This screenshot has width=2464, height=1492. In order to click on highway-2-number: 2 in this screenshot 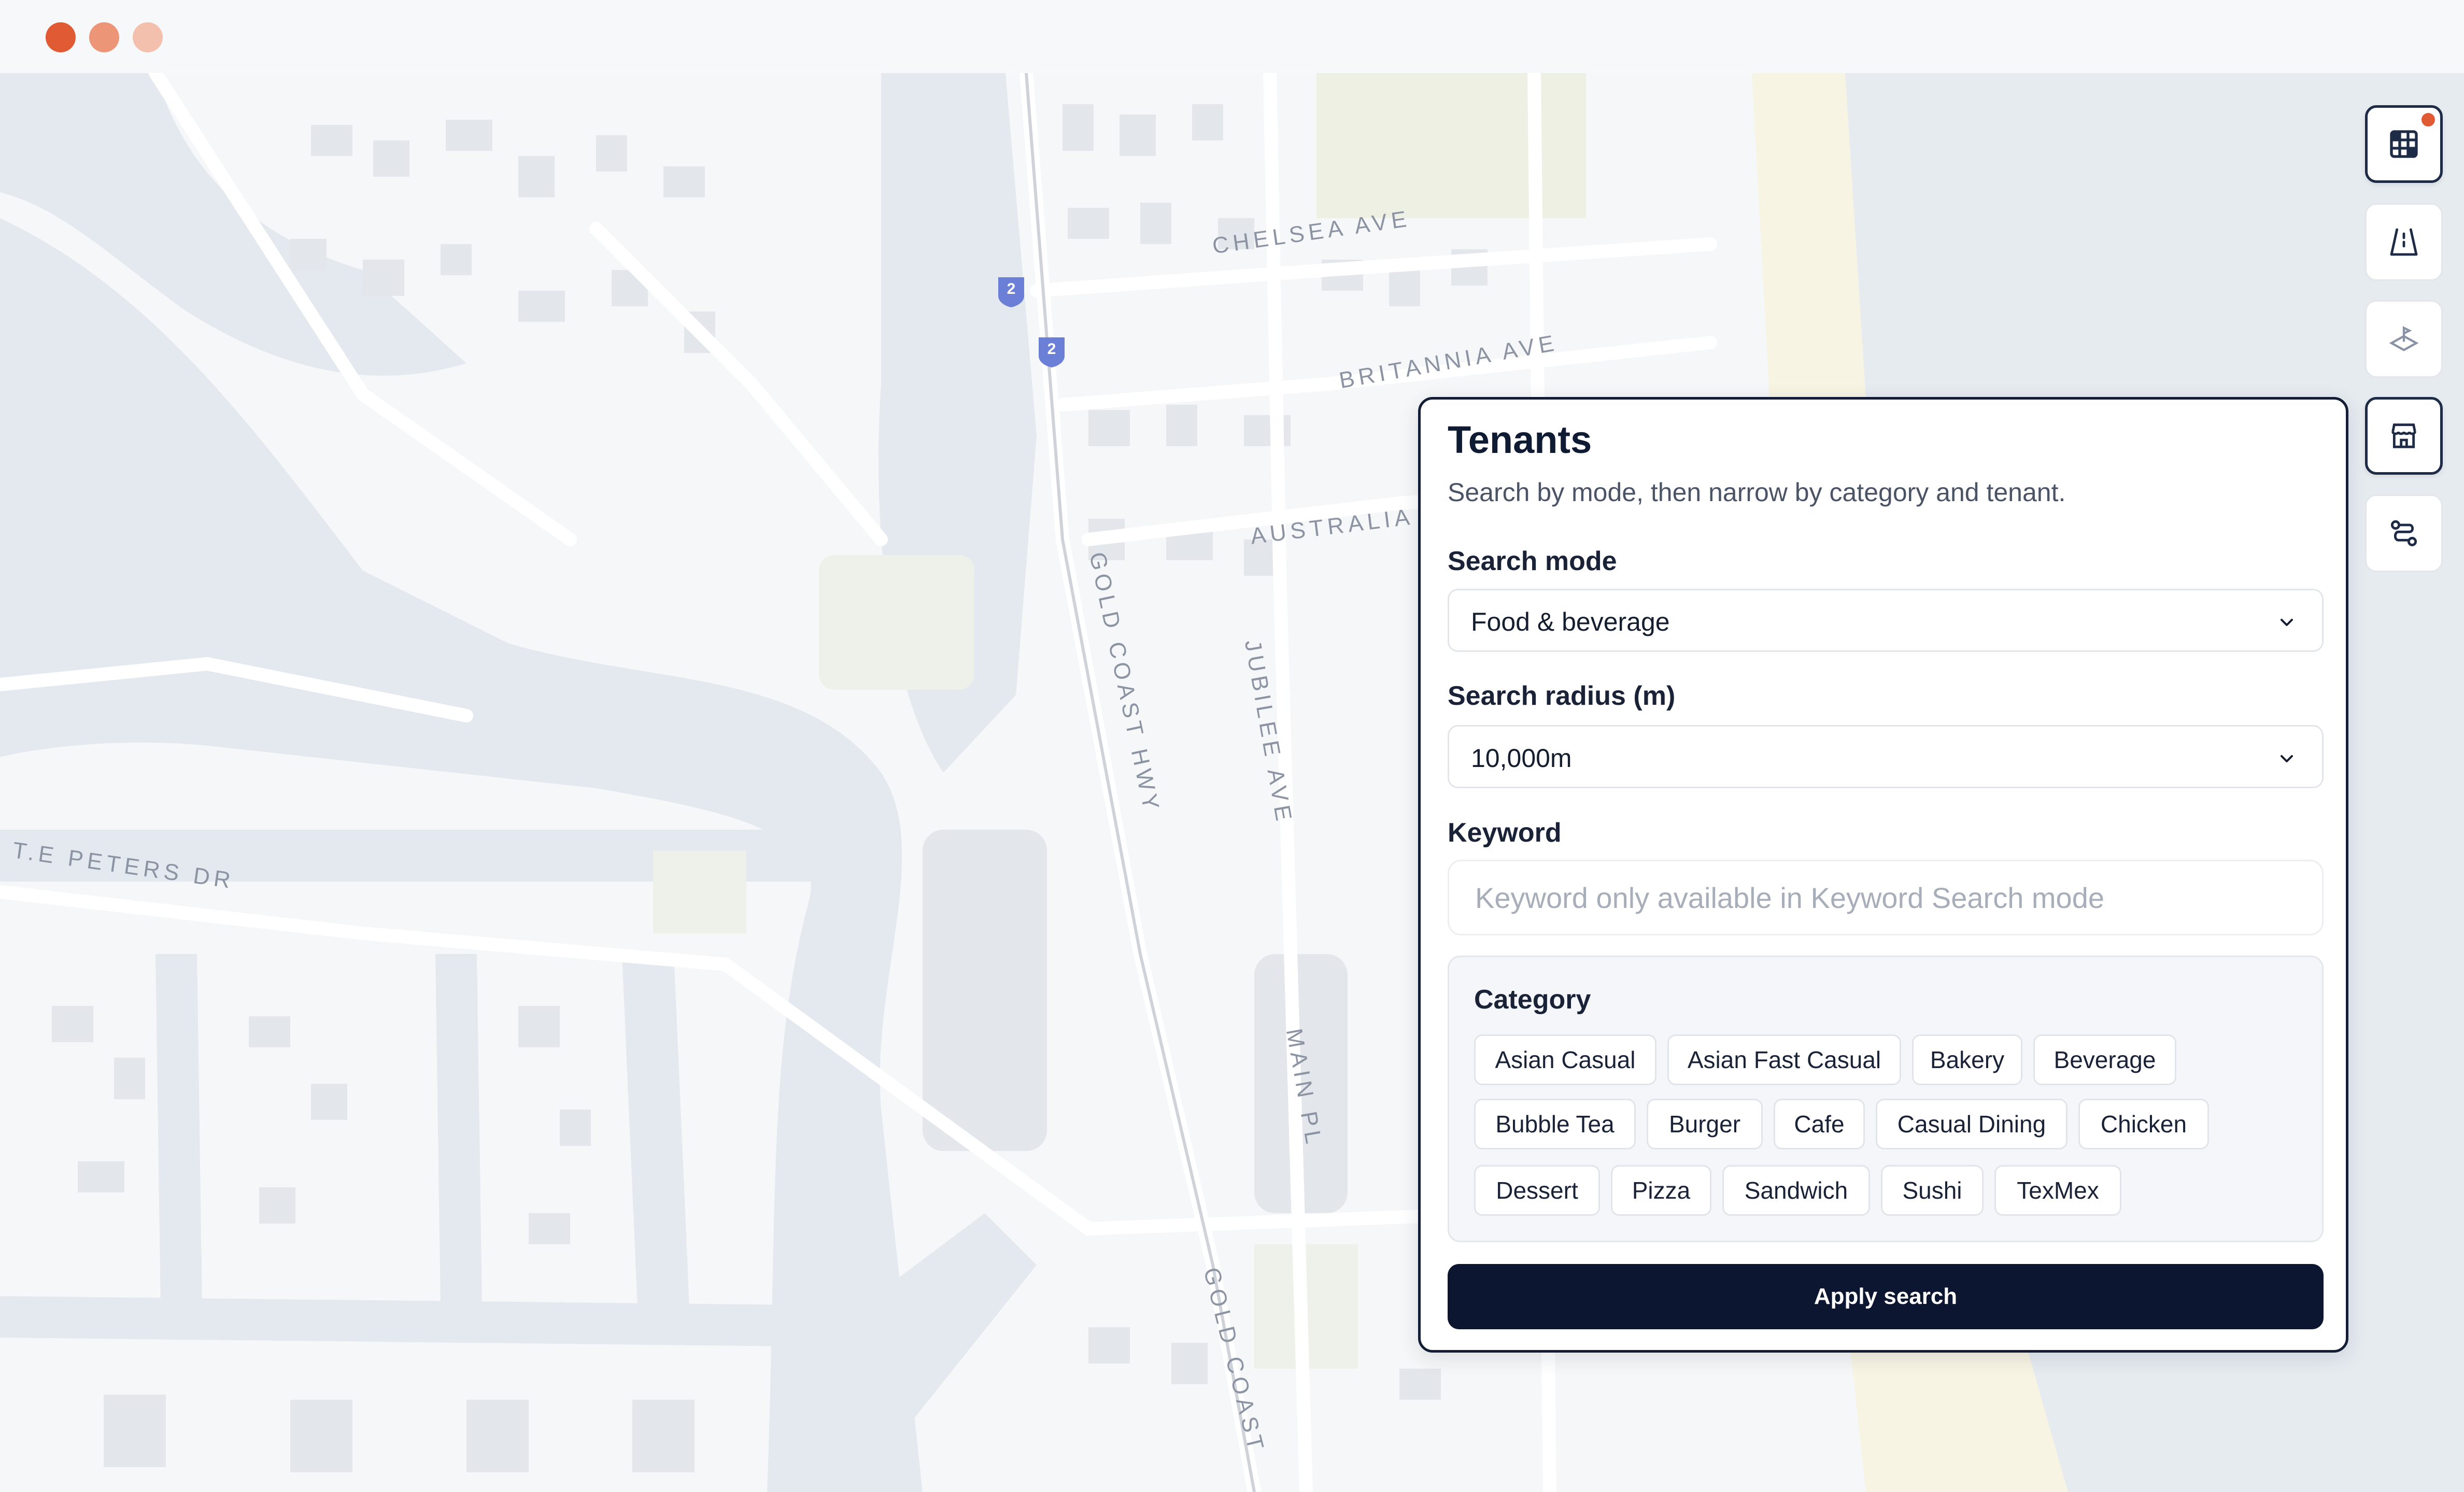, I will do `click(1011, 288)`.